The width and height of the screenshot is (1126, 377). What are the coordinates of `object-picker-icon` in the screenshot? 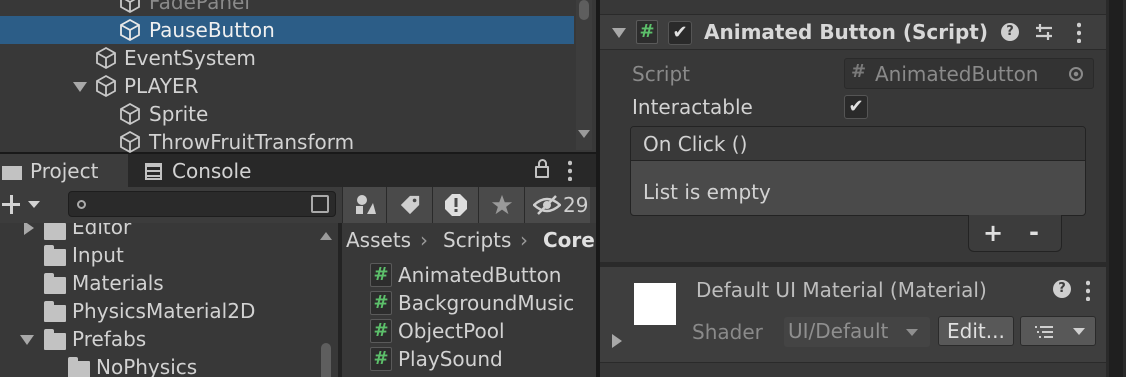 It's located at (1076, 74).